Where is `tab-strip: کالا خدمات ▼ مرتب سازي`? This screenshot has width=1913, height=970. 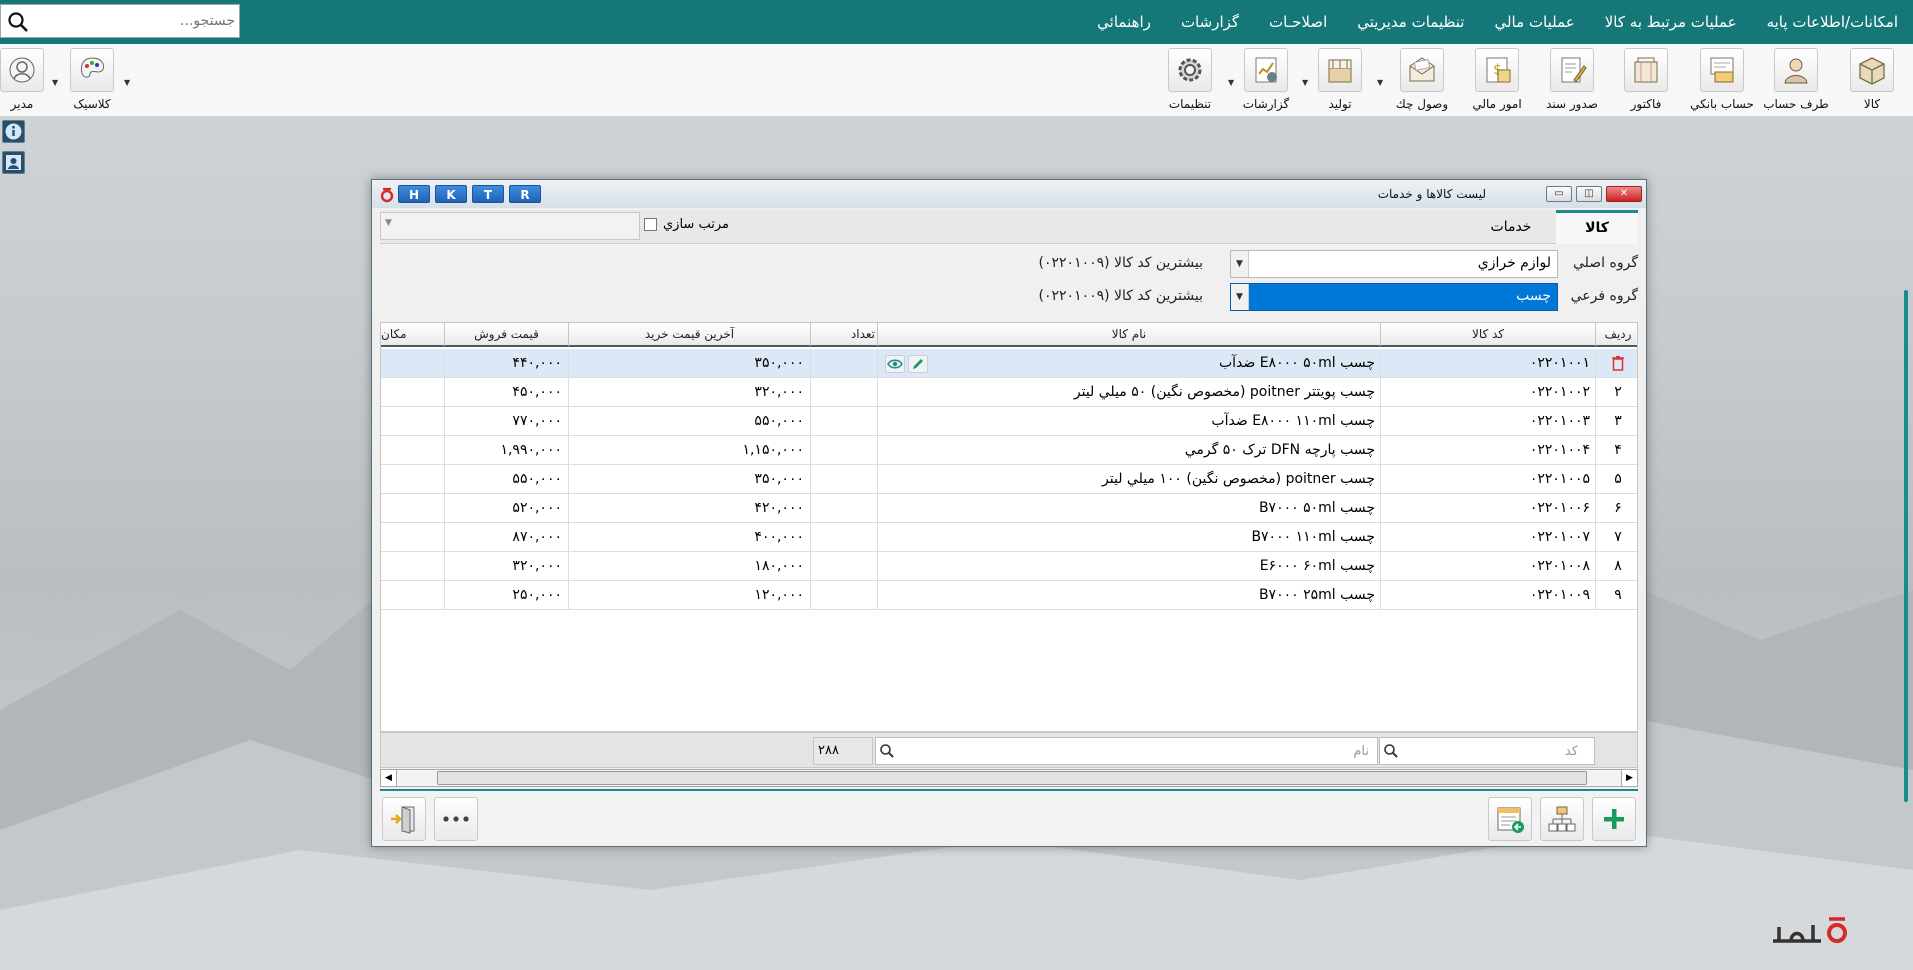 tab-strip: کالا خدمات ▼ مرتب سازي is located at coordinates (1009, 227).